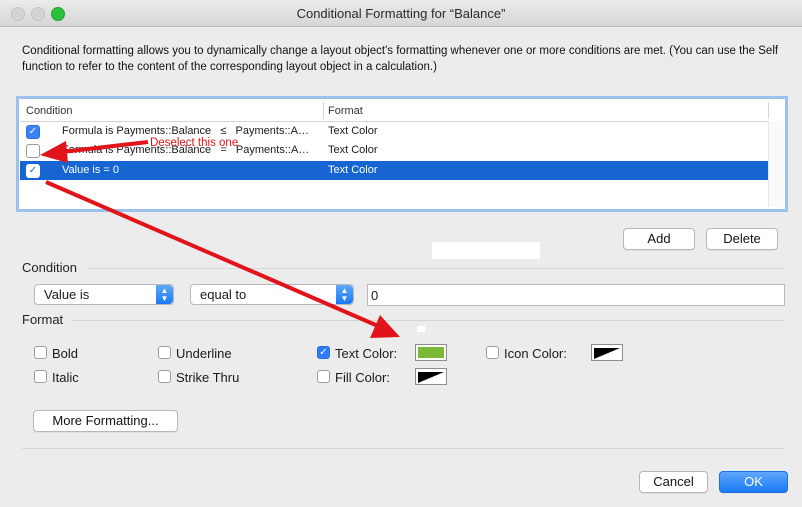 The image size is (802, 507). Describe the element at coordinates (576, 295) in the screenshot. I see `condition-value-field: 0` at that location.